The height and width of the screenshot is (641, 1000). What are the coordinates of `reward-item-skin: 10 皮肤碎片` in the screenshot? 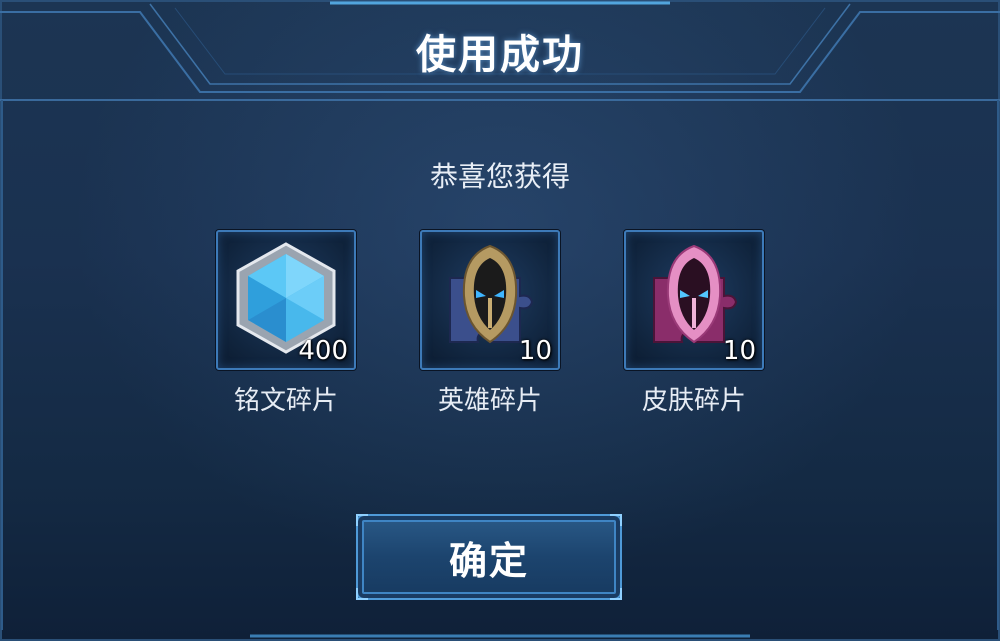 It's located at (694, 323).